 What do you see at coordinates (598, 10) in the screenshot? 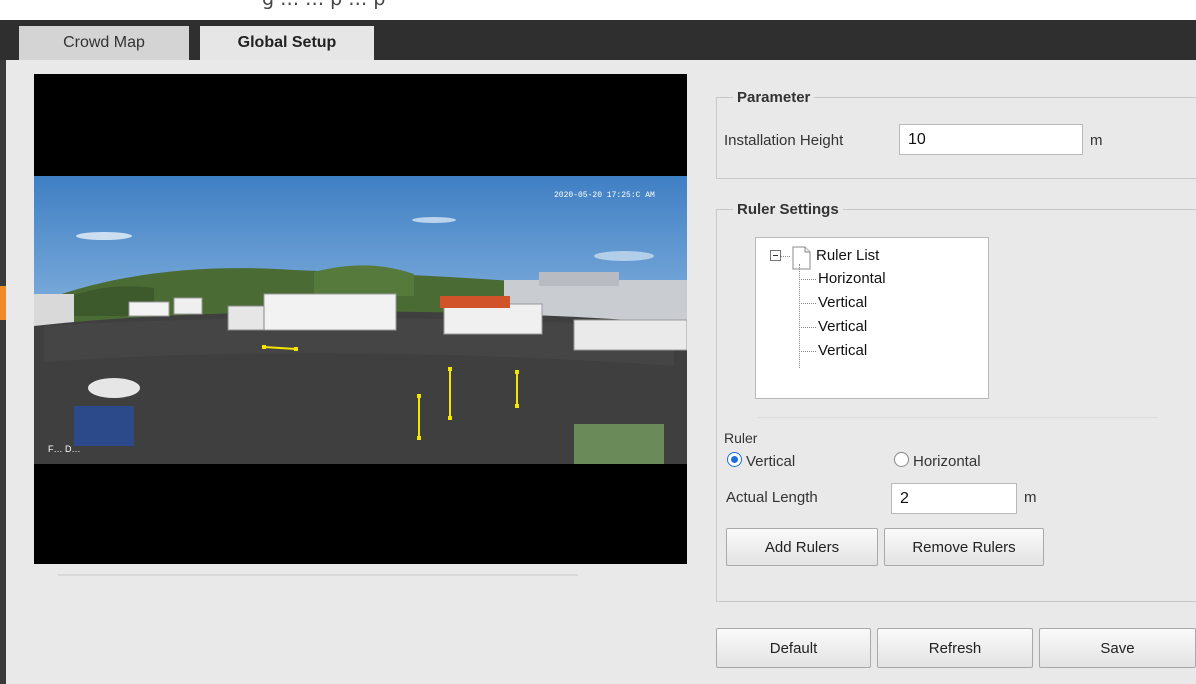
I see `window-title-fragment: g … … p … p` at bounding box center [598, 10].